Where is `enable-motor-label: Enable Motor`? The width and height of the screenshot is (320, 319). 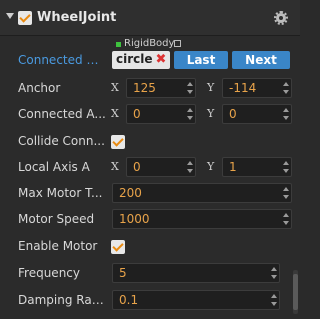
enable-motor-label: Enable Motor is located at coordinates (58, 246).